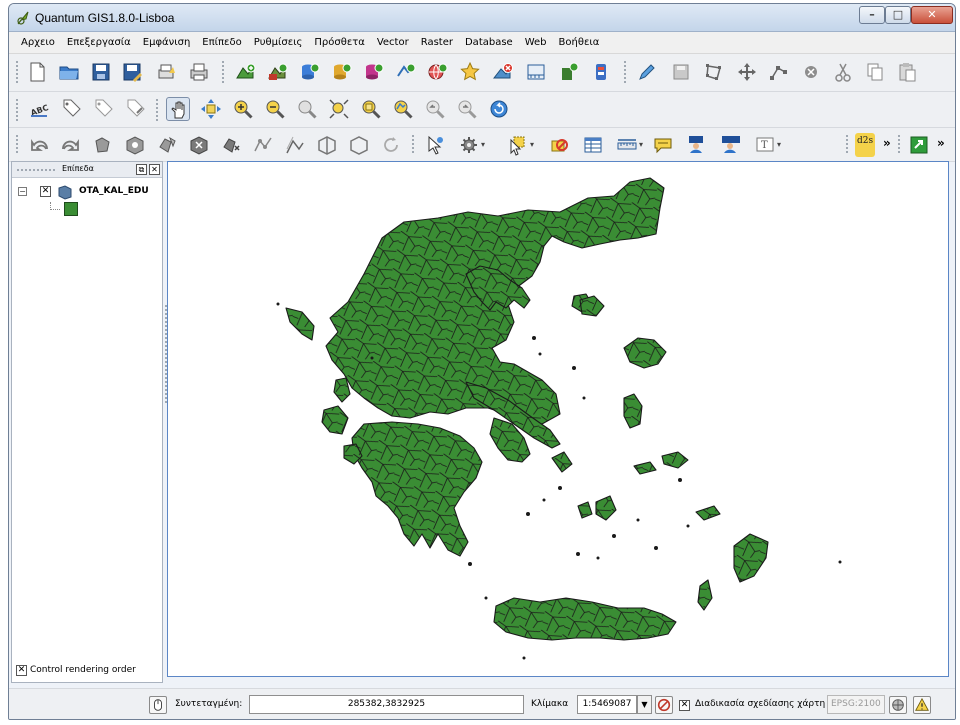  Describe the element at coordinates (708, 513) in the screenshot. I see `region-kos` at that location.